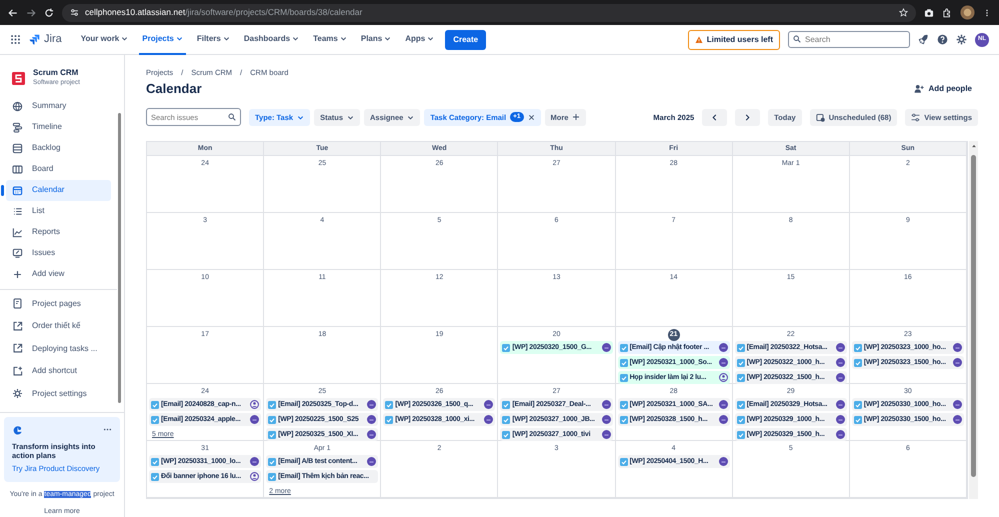 The height and width of the screenshot is (517, 999). What do you see at coordinates (58, 326) in the screenshot?
I see `sidebar-link: Order thiết kế` at bounding box center [58, 326].